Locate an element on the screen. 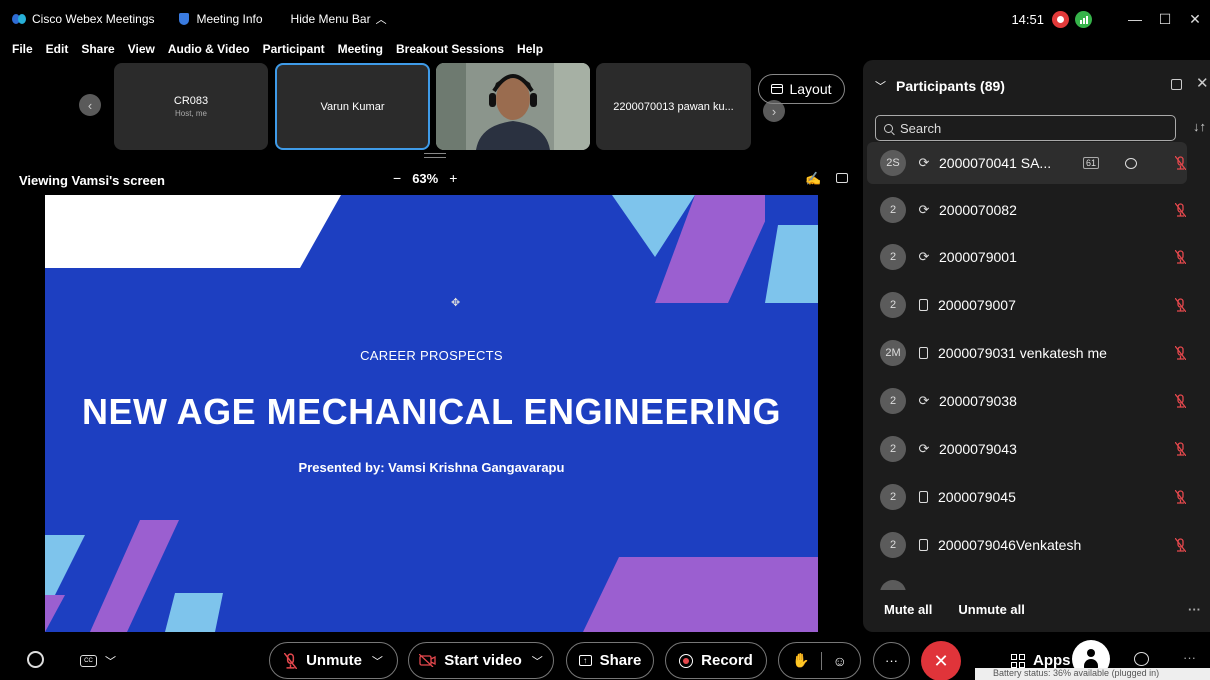  more-options-button: ··· is located at coordinates (891, 660).